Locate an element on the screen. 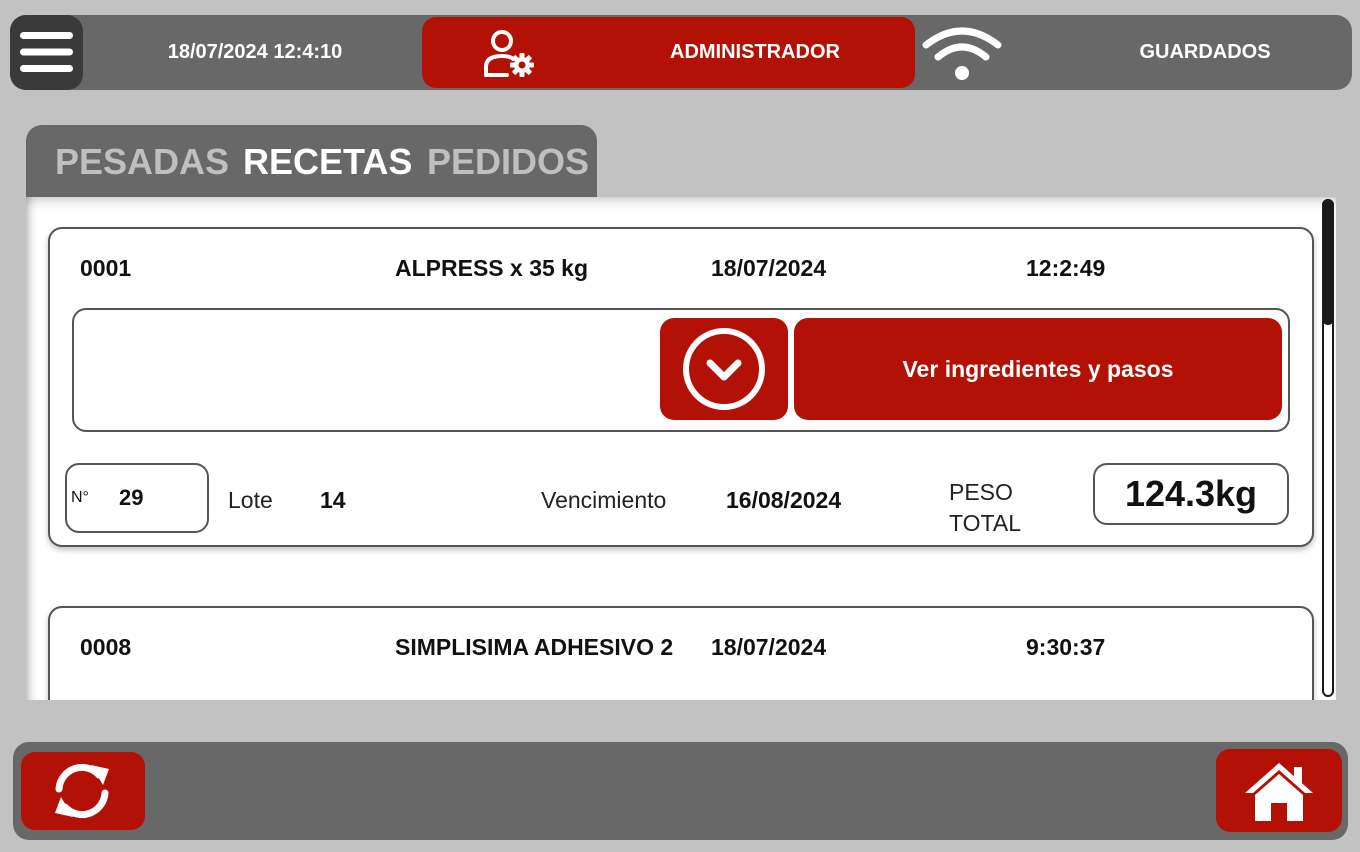  total-weight-label: PESO TOTAL is located at coordinates (985, 507).